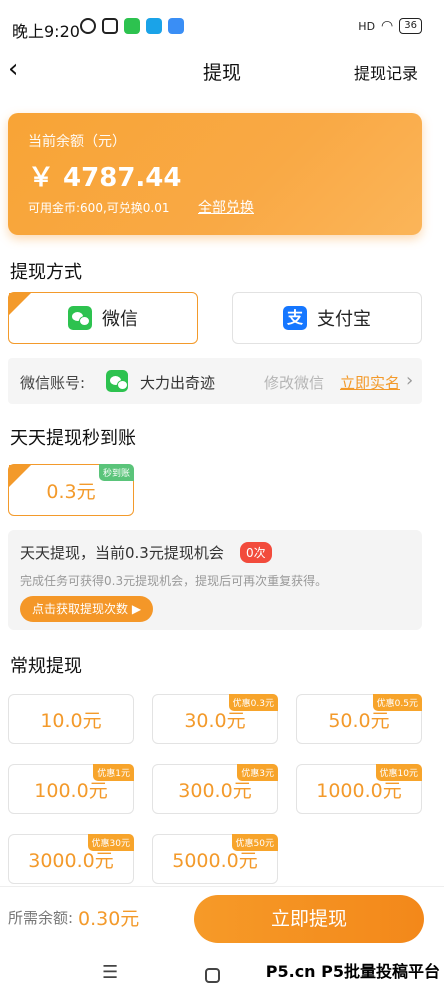 The width and height of the screenshot is (444, 990). I want to click on amount-option: 优惠10元 1000.0元, so click(359, 789).